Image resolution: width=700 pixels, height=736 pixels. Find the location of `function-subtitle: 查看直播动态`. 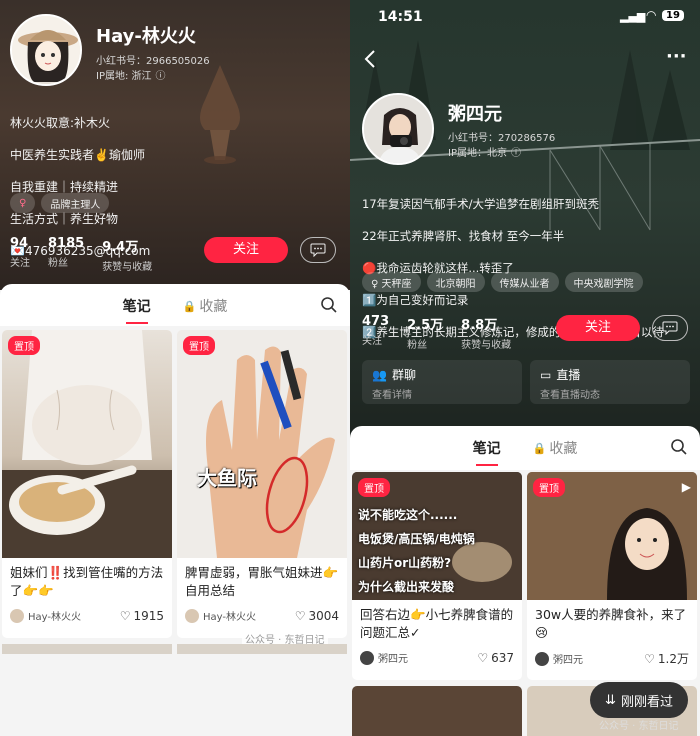

function-subtitle: 查看直播动态 is located at coordinates (570, 395).